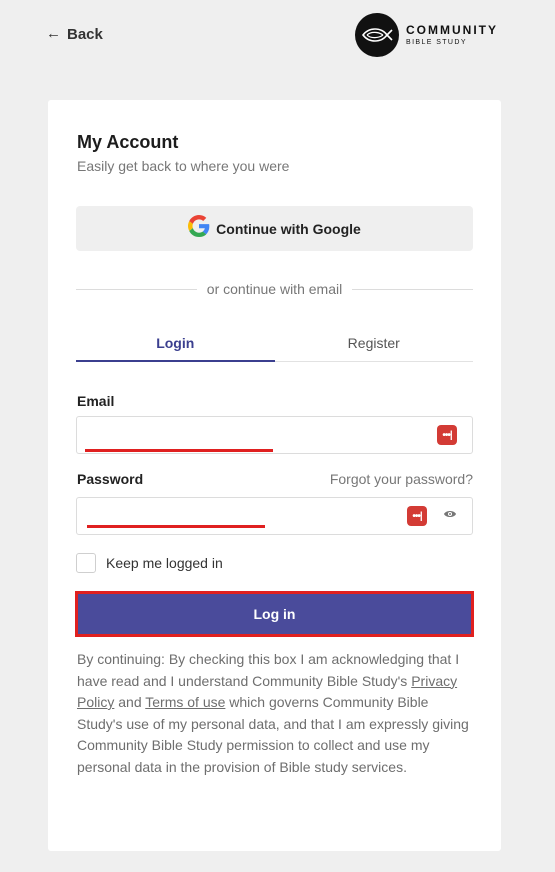 Image resolution: width=555 pixels, height=872 pixels. What do you see at coordinates (274, 516) in the screenshot?
I see `password-field: •••|` at bounding box center [274, 516].